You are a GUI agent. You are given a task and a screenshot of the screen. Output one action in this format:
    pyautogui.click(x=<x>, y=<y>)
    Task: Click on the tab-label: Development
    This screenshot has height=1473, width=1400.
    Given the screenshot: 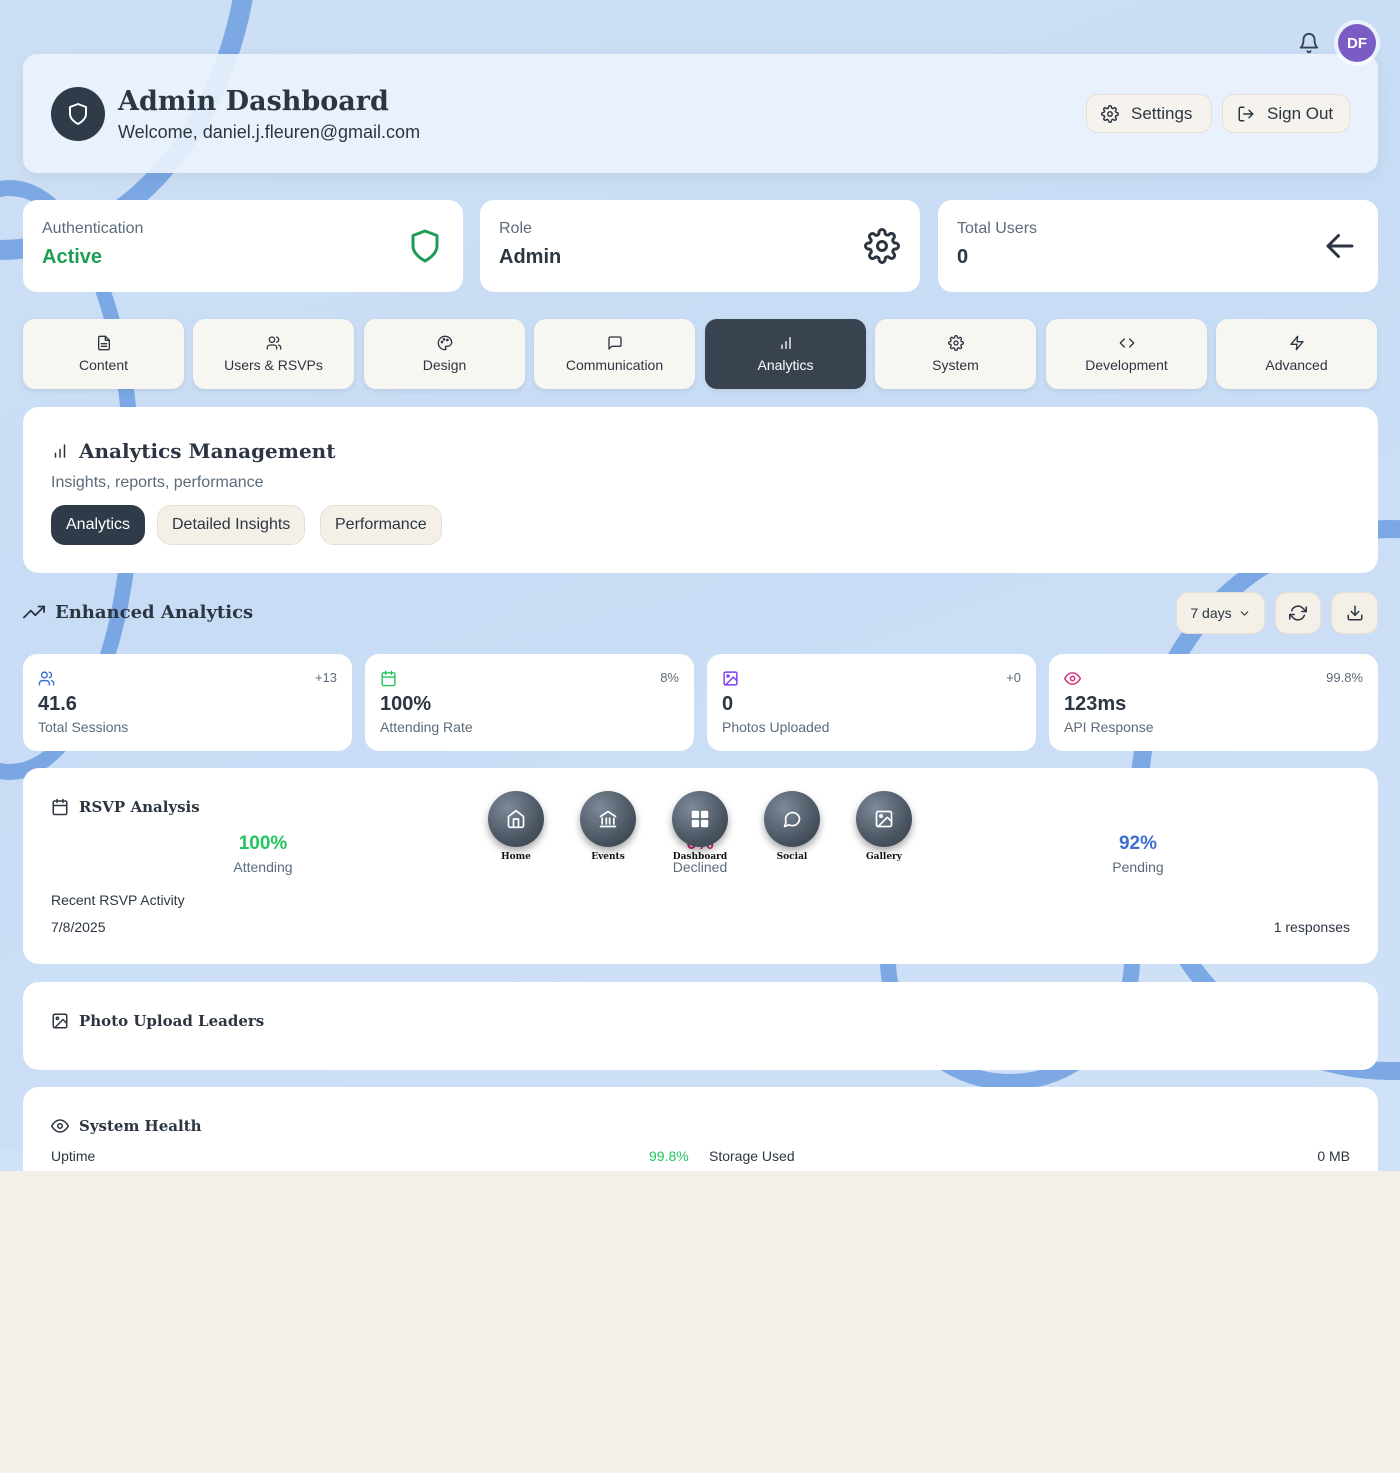 What is the action you would take?
    pyautogui.click(x=1126, y=365)
    